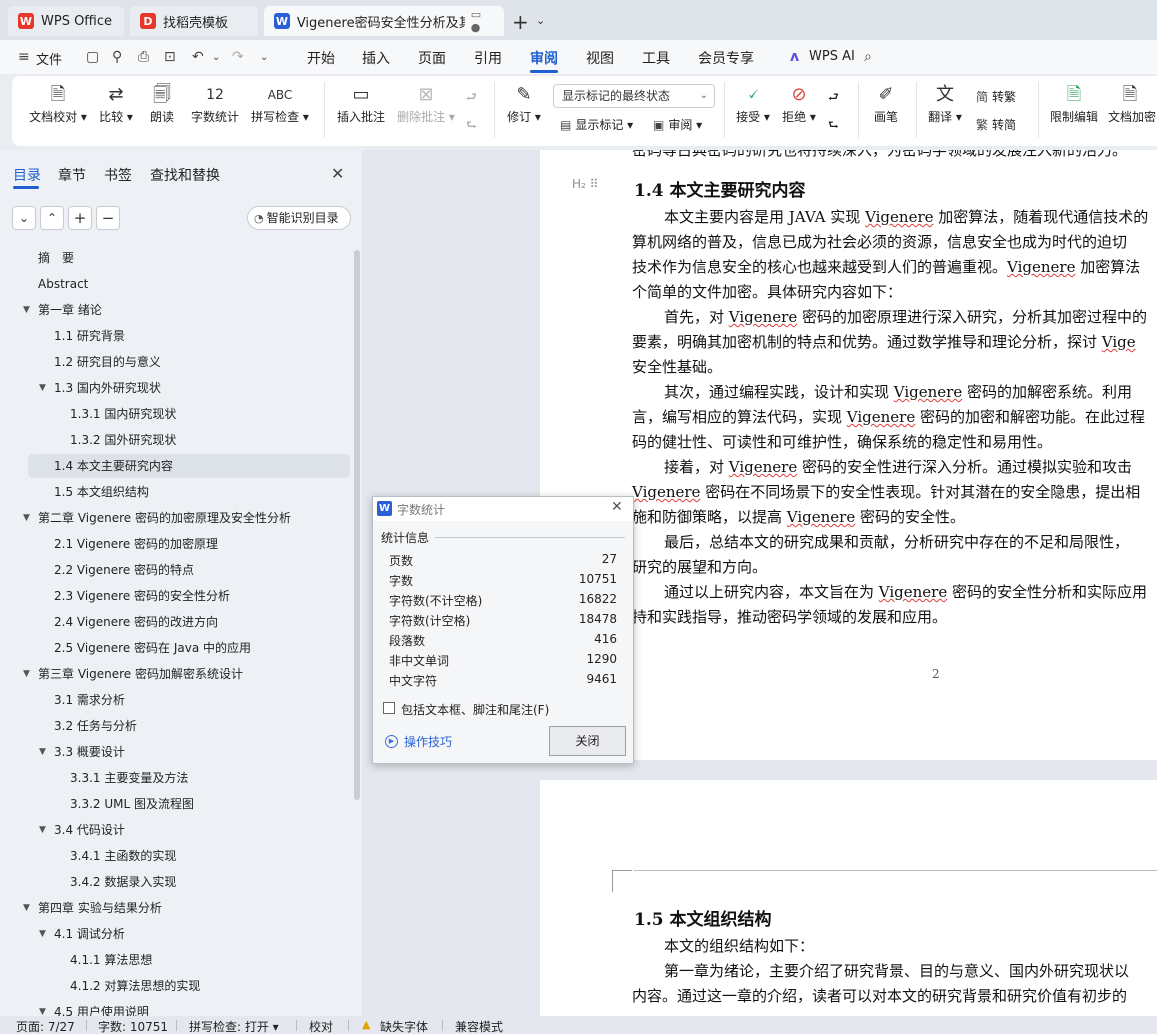  Describe the element at coordinates (175, 960) in the screenshot. I see `toc-item: 4.1.1 算法思想` at that location.